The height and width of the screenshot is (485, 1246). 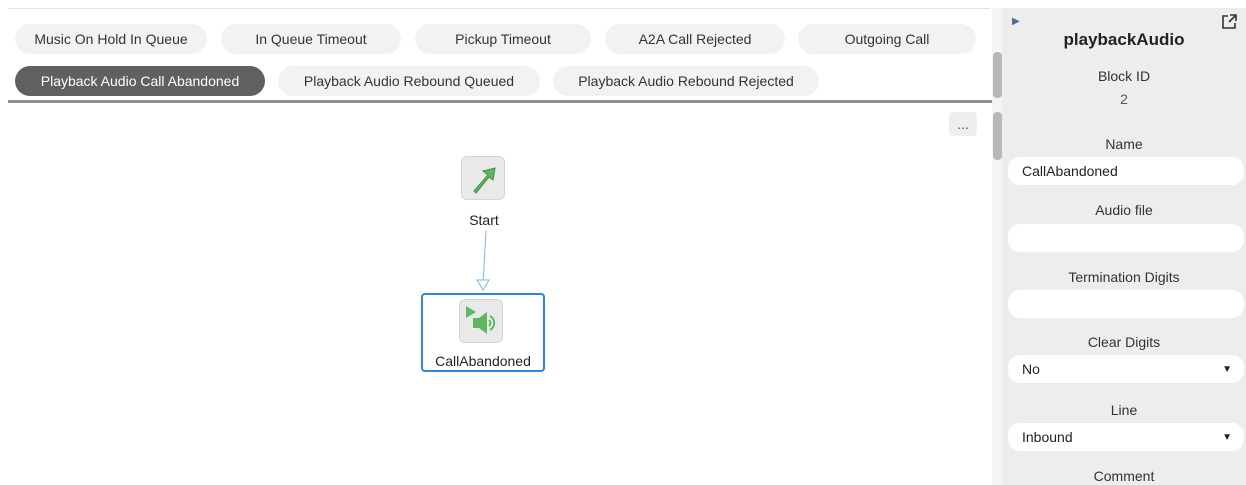 What do you see at coordinates (1031, 369) in the screenshot?
I see `clear-digits-value: No` at bounding box center [1031, 369].